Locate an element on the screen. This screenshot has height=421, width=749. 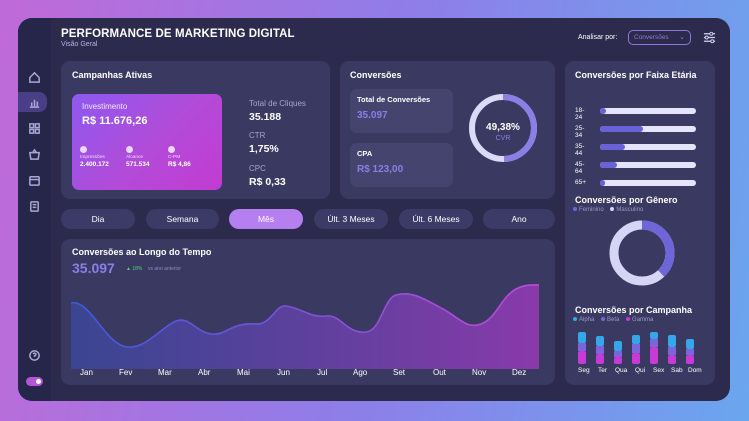
impressoes-value: 2.400.172 is located at coordinates (94, 164).